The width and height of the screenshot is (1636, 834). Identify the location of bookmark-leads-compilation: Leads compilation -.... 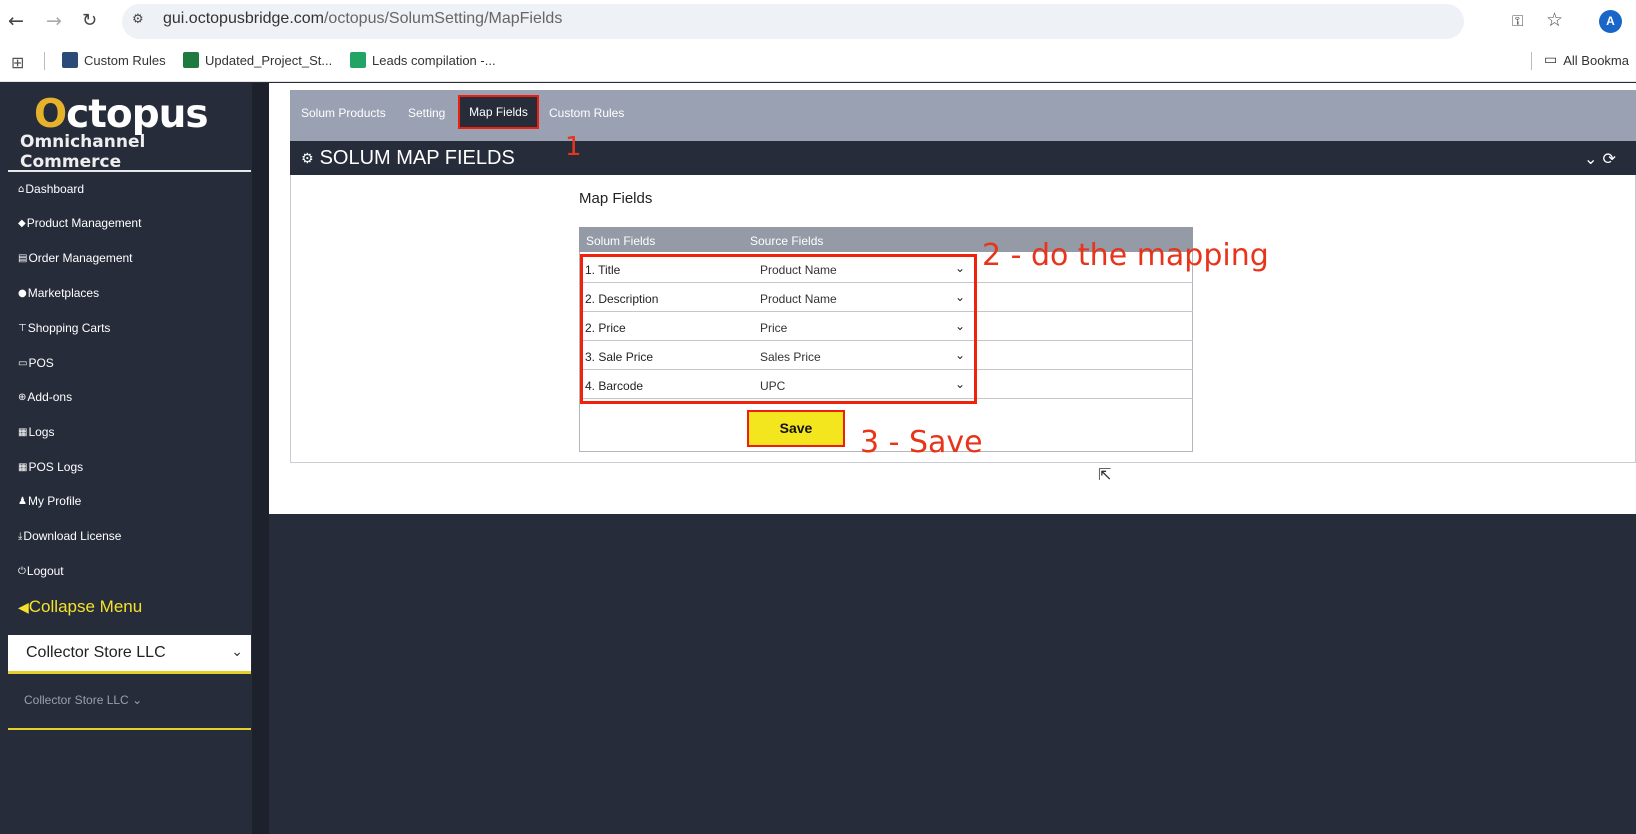
(423, 60).